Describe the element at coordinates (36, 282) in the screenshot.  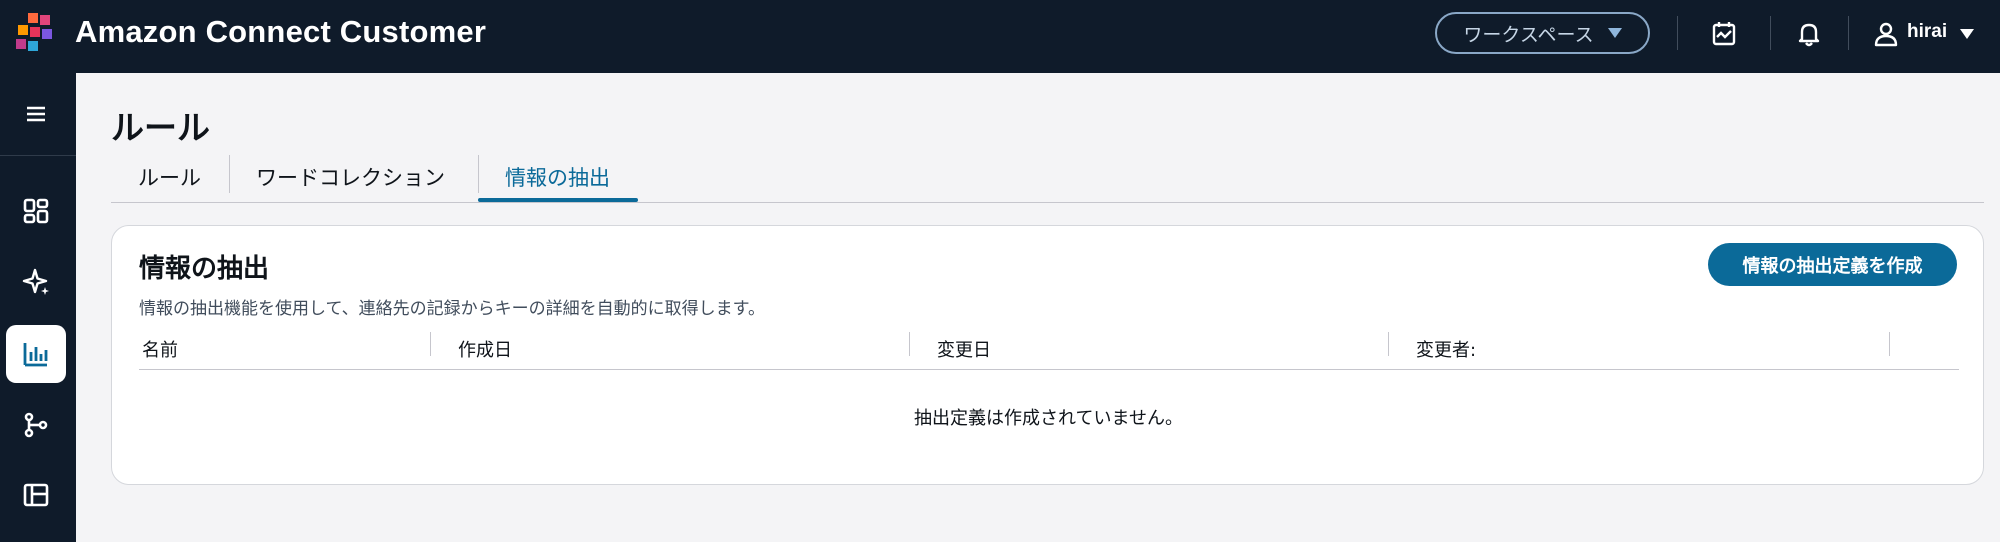
I see `sparkle-icon` at that location.